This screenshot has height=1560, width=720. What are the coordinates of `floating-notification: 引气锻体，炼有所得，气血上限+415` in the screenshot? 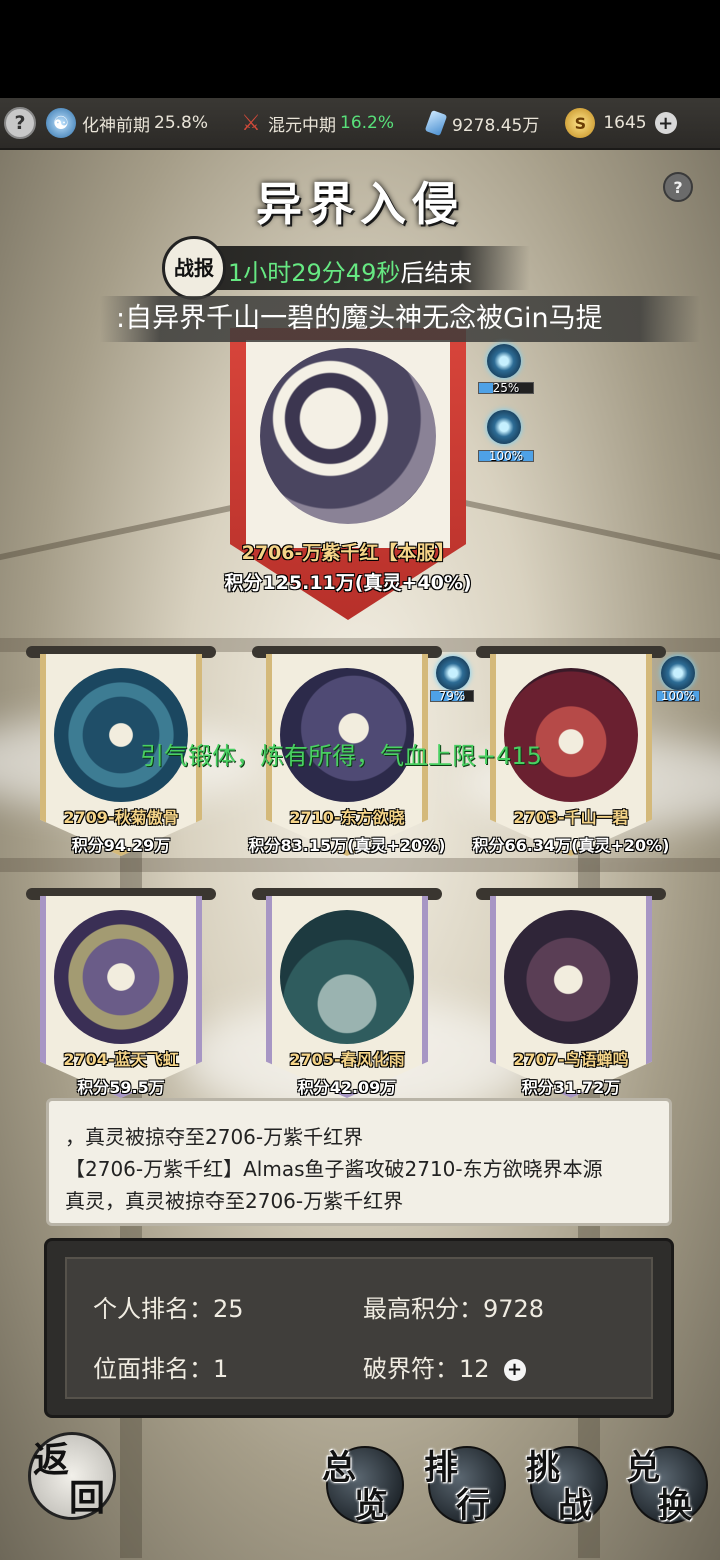 It's located at (341, 756).